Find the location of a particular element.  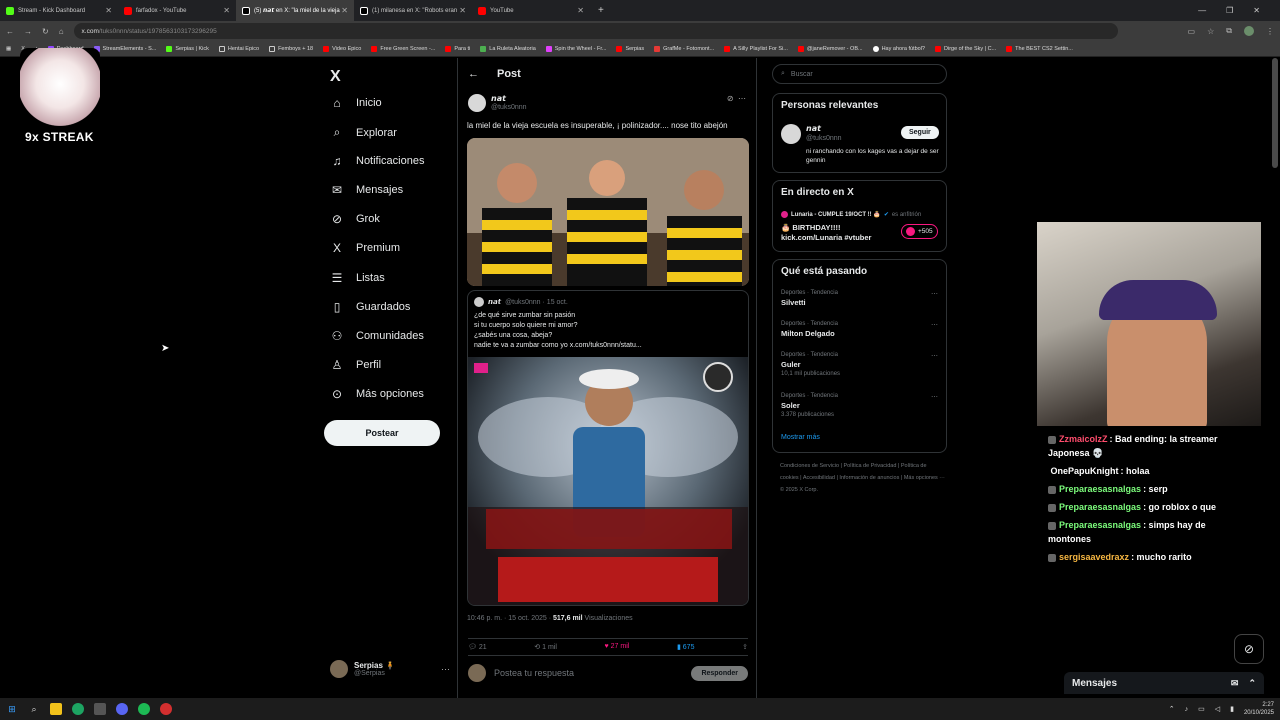

nav-item-grok: ⊘ Grok is located at coordinates (355, 219).